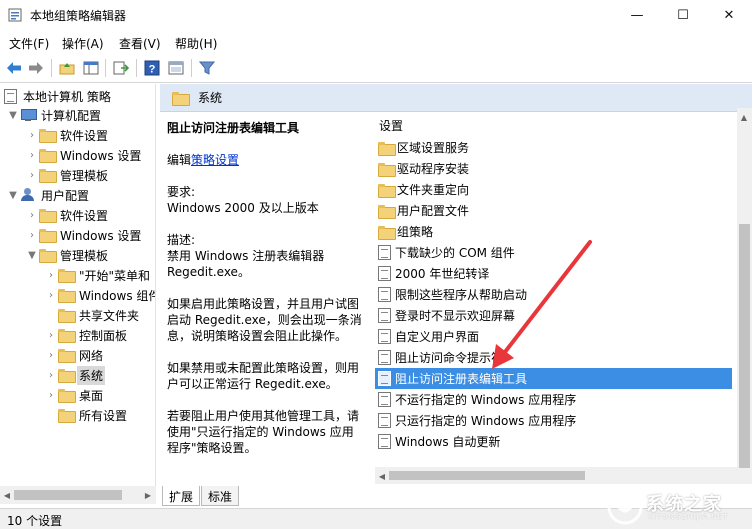 This screenshot has width=752, height=529. What do you see at coordinates (688, 517) in the screenshot?
I see `watermark-subtext: XITONGZHIJIA.NET` at bounding box center [688, 517].